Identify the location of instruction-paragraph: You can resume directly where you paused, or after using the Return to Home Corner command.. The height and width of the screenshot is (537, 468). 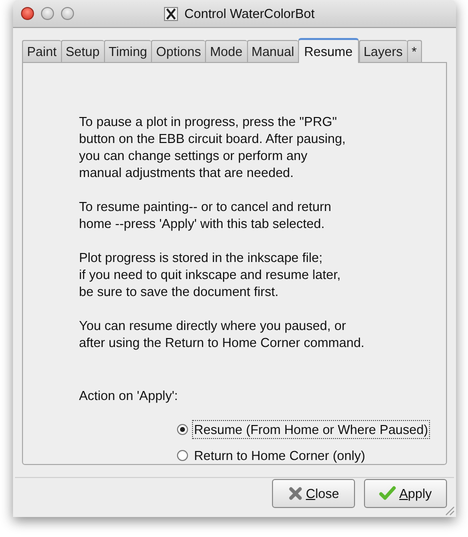
(222, 334).